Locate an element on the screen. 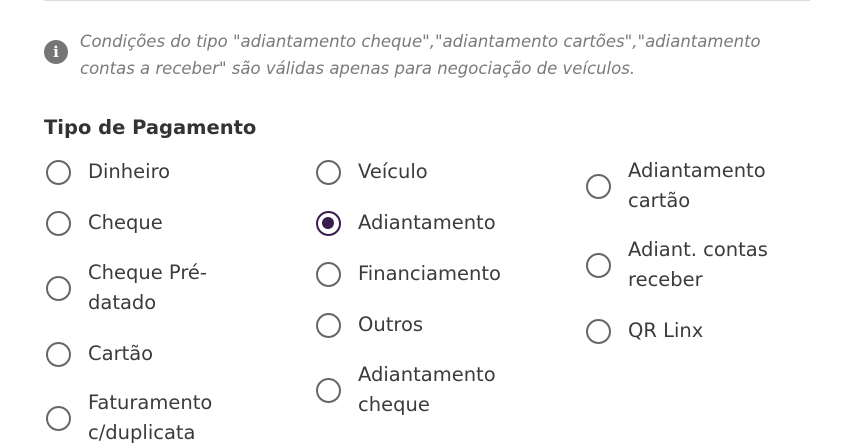 This screenshot has height=448, width=853. top-divider is located at coordinates (427, 0).